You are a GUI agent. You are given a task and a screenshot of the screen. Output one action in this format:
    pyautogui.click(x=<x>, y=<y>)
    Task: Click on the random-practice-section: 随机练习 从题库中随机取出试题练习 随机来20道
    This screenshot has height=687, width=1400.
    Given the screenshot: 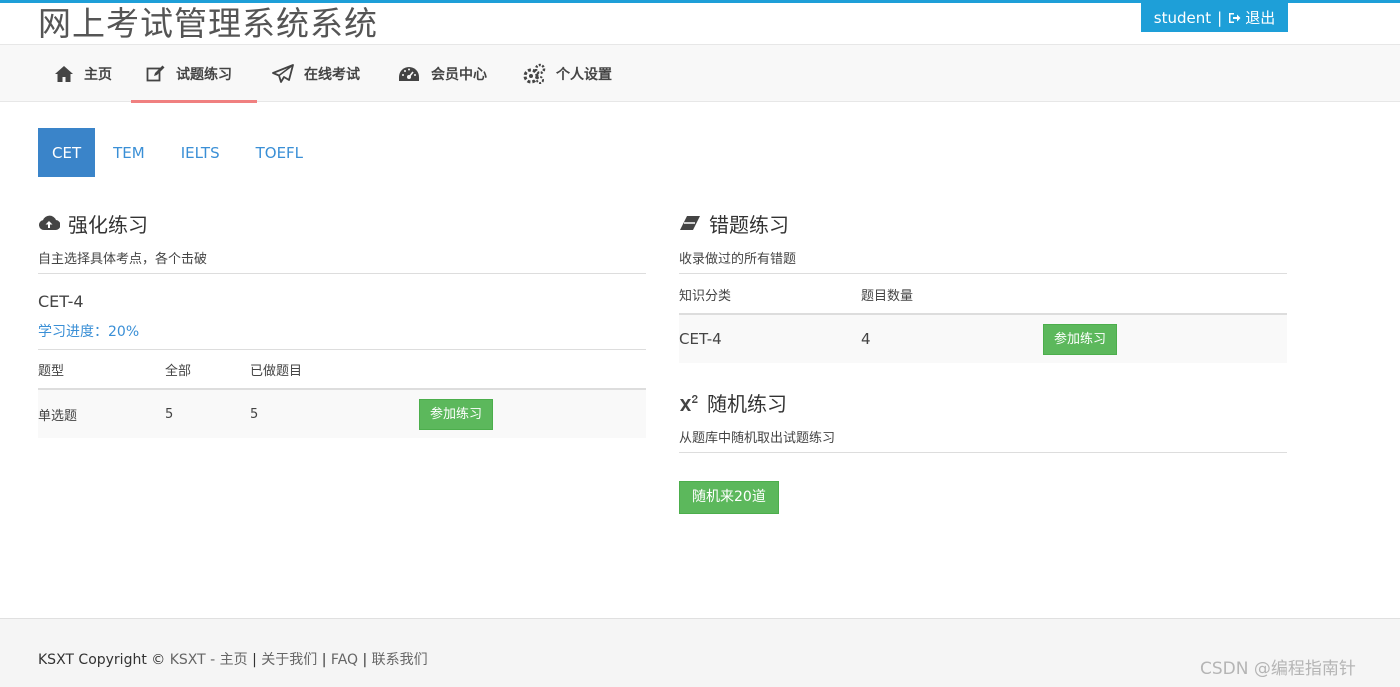 What is the action you would take?
    pyautogui.click(x=983, y=450)
    